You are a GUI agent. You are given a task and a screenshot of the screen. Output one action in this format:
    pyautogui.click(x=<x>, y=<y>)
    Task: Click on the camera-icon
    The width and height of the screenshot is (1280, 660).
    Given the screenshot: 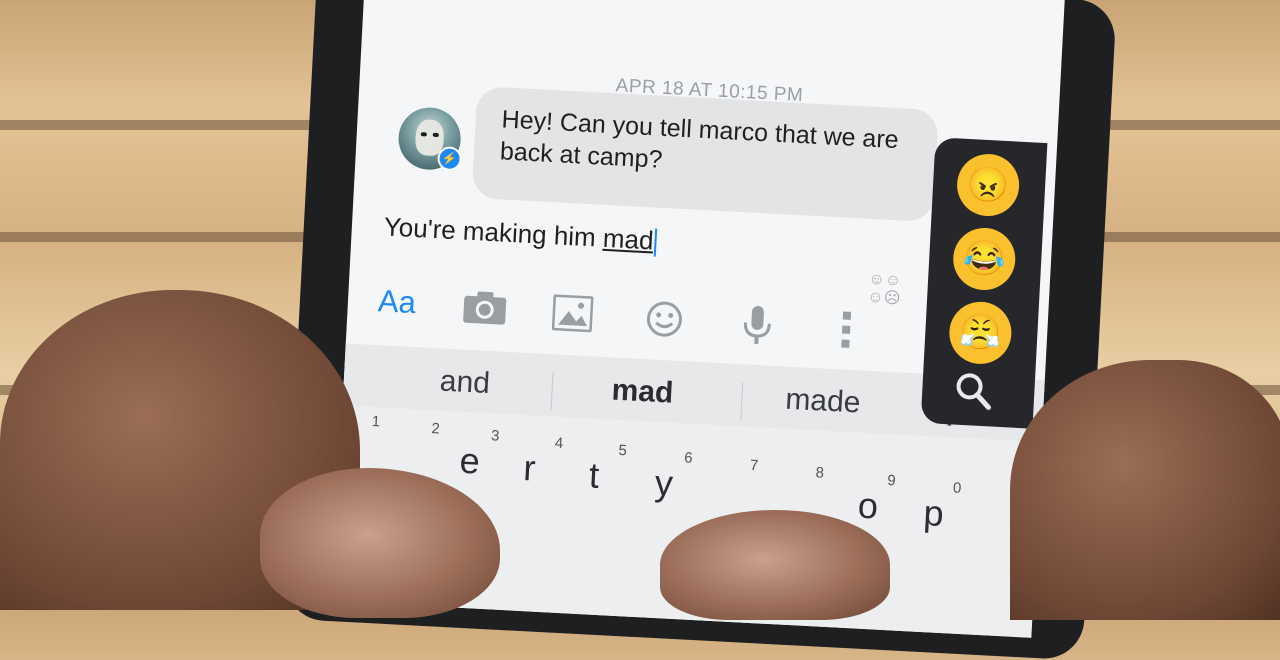 What is the action you would take?
    pyautogui.click(x=485, y=312)
    